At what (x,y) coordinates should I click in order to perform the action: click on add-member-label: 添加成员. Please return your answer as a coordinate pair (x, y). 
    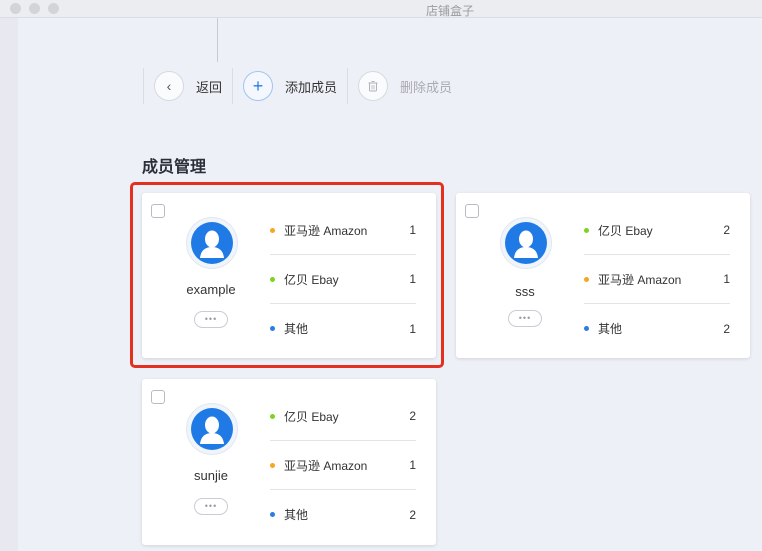
    Looking at the image, I should click on (311, 87).